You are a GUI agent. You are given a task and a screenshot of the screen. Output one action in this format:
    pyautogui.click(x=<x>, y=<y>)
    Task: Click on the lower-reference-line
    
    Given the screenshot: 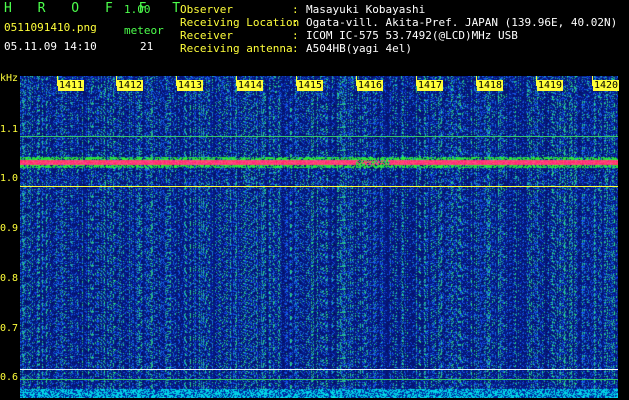 What is the action you would take?
    pyautogui.click(x=319, y=186)
    